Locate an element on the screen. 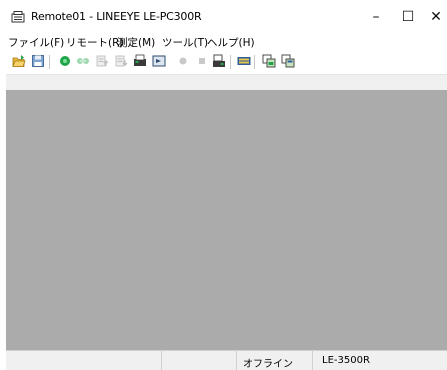  status-bar: オフライン LE-3500R is located at coordinates (226, 360).